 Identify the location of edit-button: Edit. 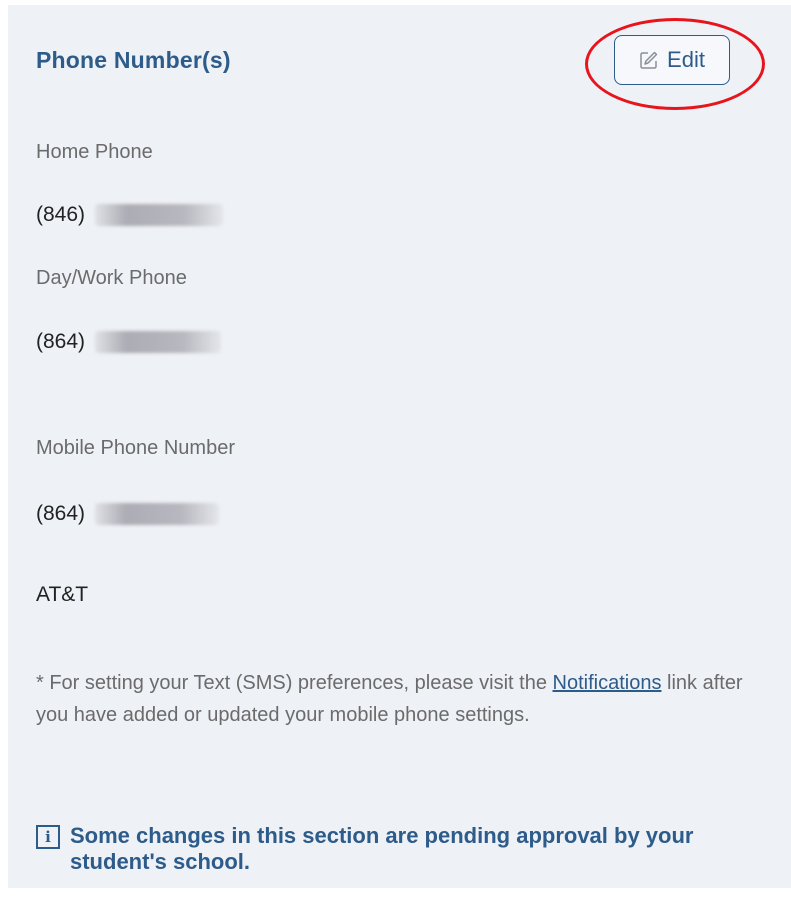
(672, 60).